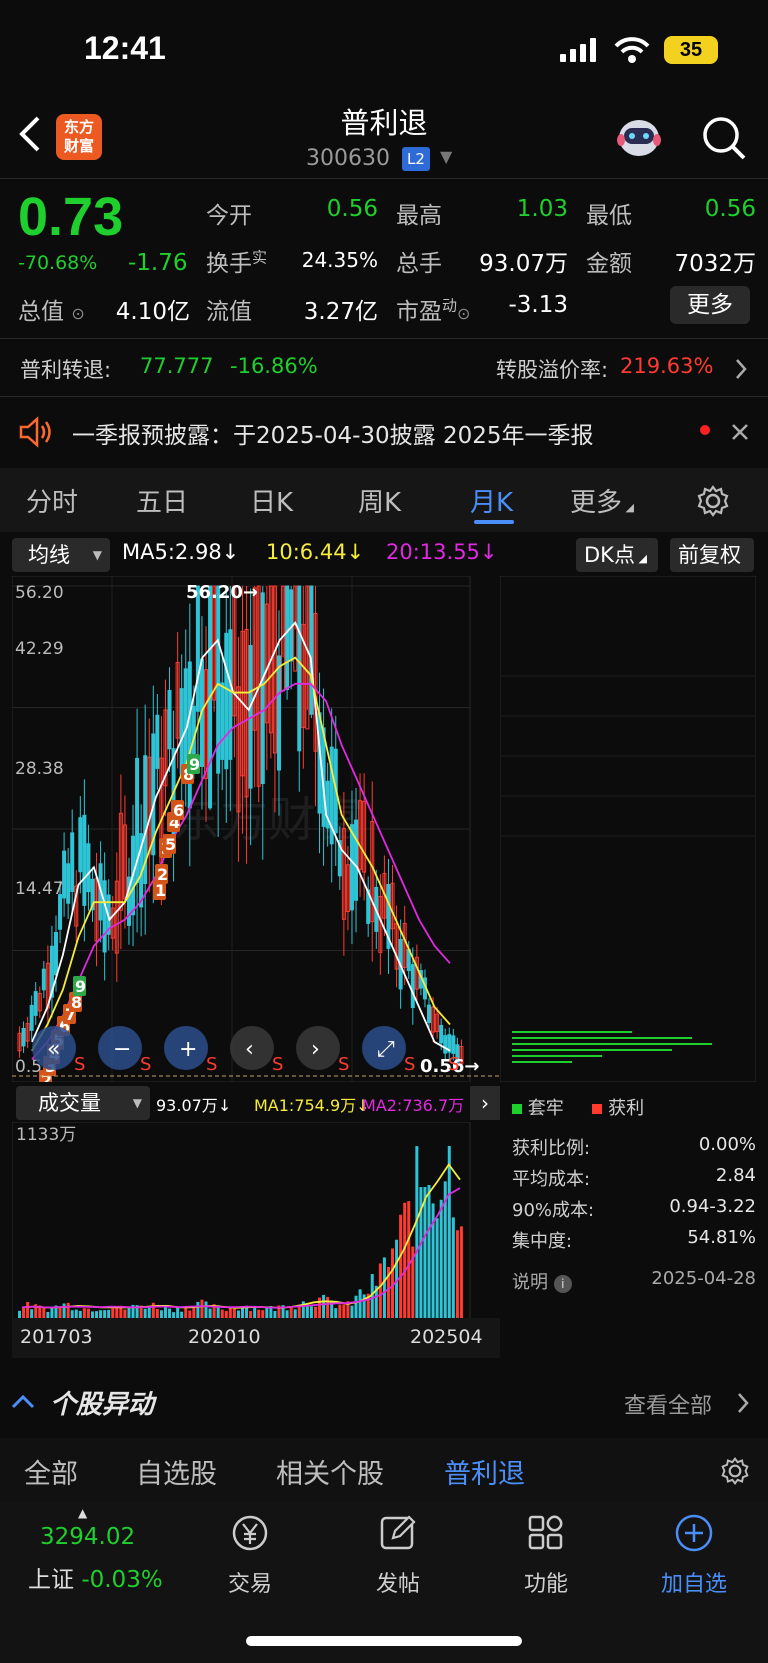 The height and width of the screenshot is (1663, 768). What do you see at coordinates (578, 1107) in the screenshot?
I see `chip-legend: 套牢 获利` at bounding box center [578, 1107].